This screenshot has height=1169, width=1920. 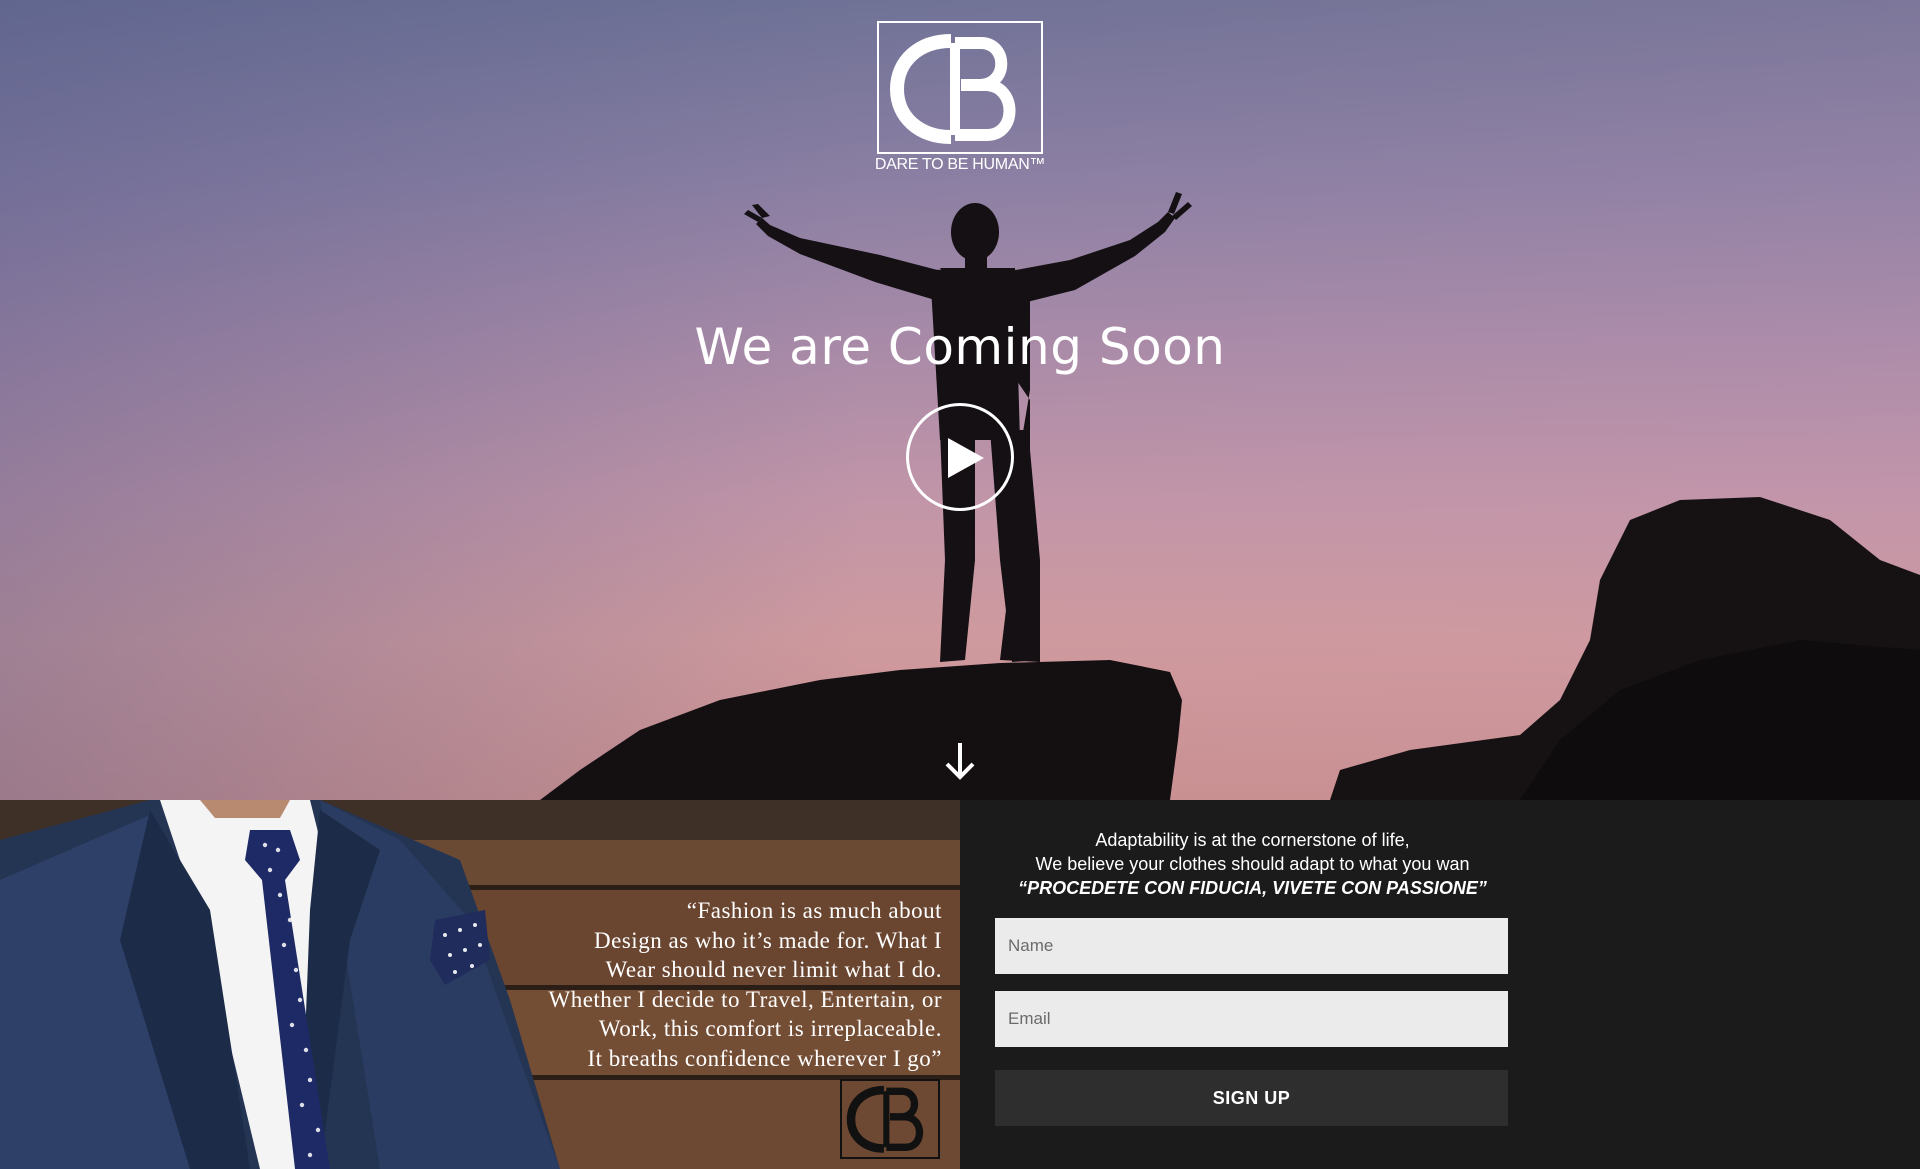 What do you see at coordinates (773, 969) in the screenshot?
I see `quote-line: Wear should never limit what I do.` at bounding box center [773, 969].